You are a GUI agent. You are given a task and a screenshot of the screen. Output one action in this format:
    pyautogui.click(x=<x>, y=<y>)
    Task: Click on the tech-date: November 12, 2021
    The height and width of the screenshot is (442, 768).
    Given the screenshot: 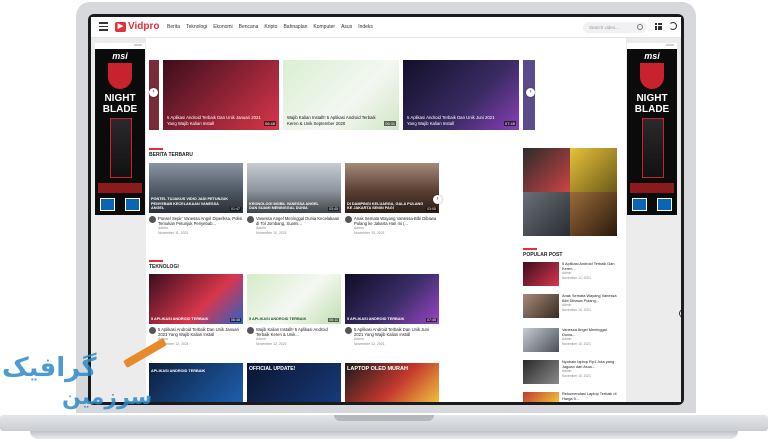 What is the action you would take?
    pyautogui.click(x=271, y=343)
    